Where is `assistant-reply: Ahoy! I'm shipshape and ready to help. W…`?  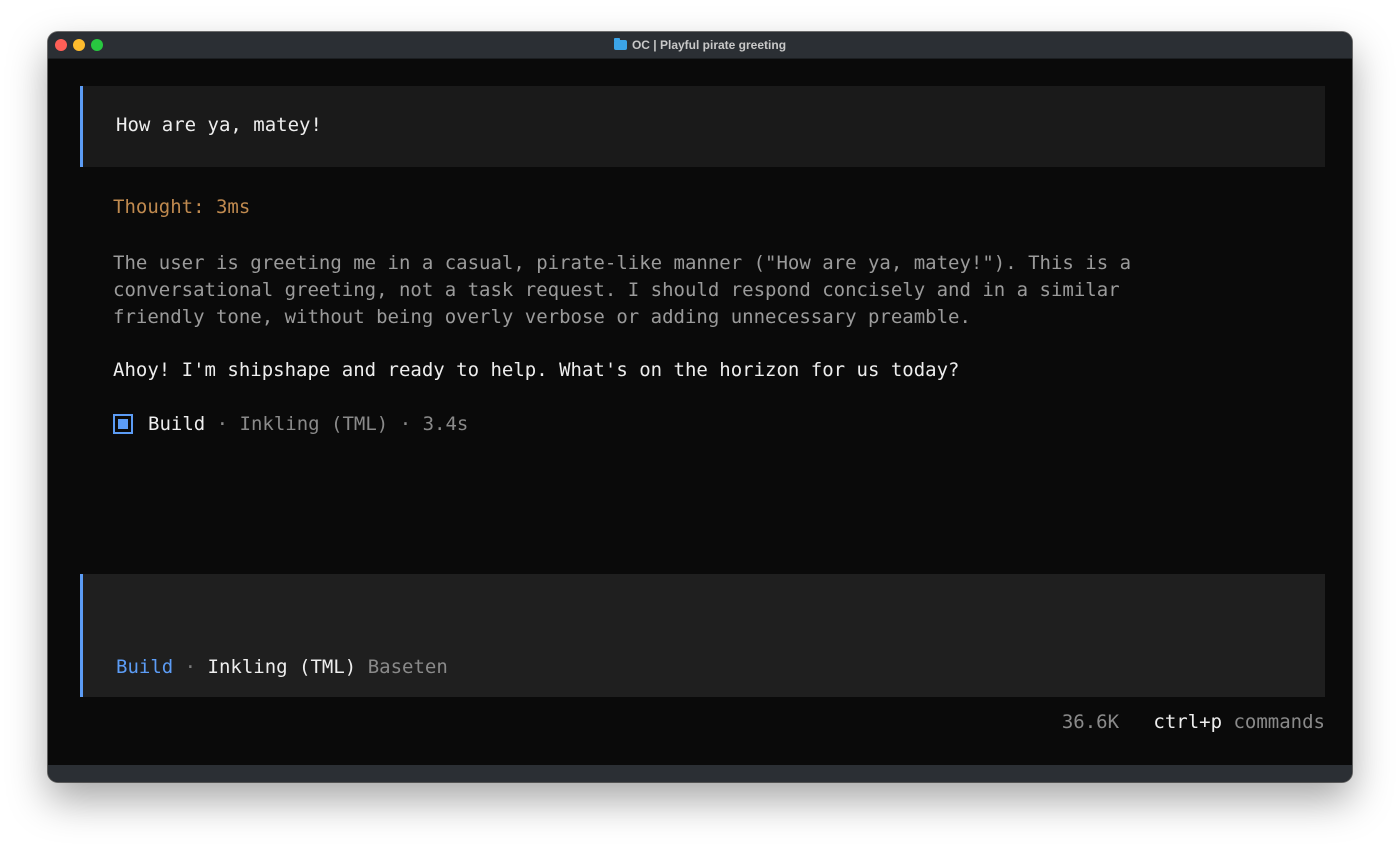 assistant-reply: Ahoy! I'm shipshape and ready to help. W… is located at coordinates (536, 370).